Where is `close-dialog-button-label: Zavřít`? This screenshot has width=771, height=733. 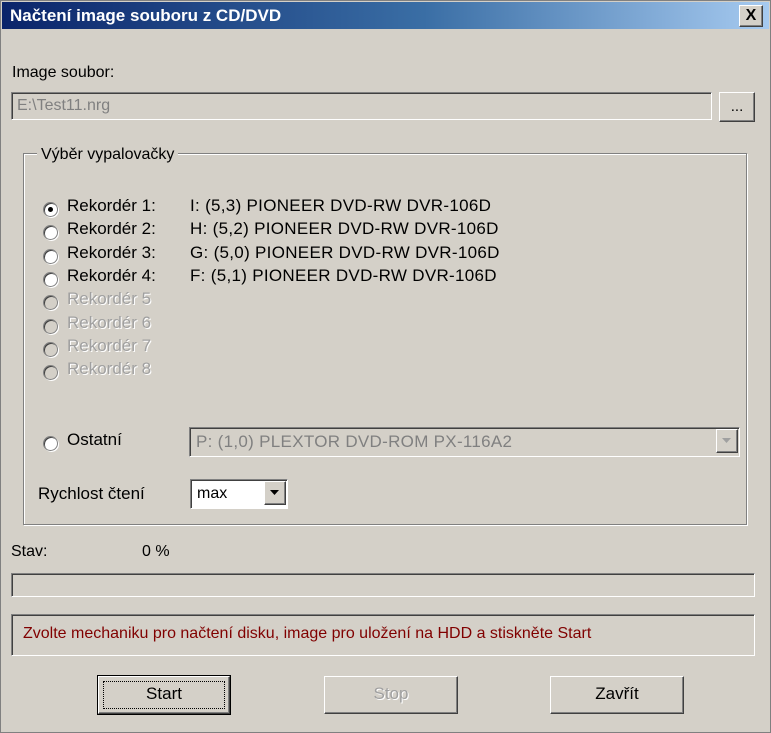 close-dialog-button-label: Zavřít is located at coordinates (617, 693).